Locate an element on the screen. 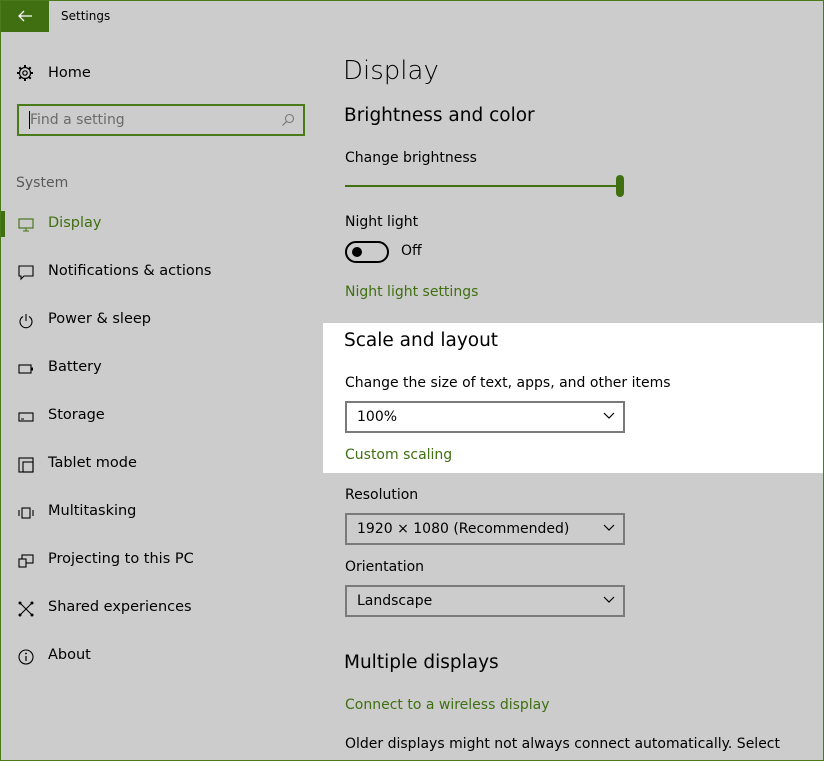 Image resolution: width=824 pixels, height=761 pixels. night-light-settings-link: Night light settings is located at coordinates (411, 292).